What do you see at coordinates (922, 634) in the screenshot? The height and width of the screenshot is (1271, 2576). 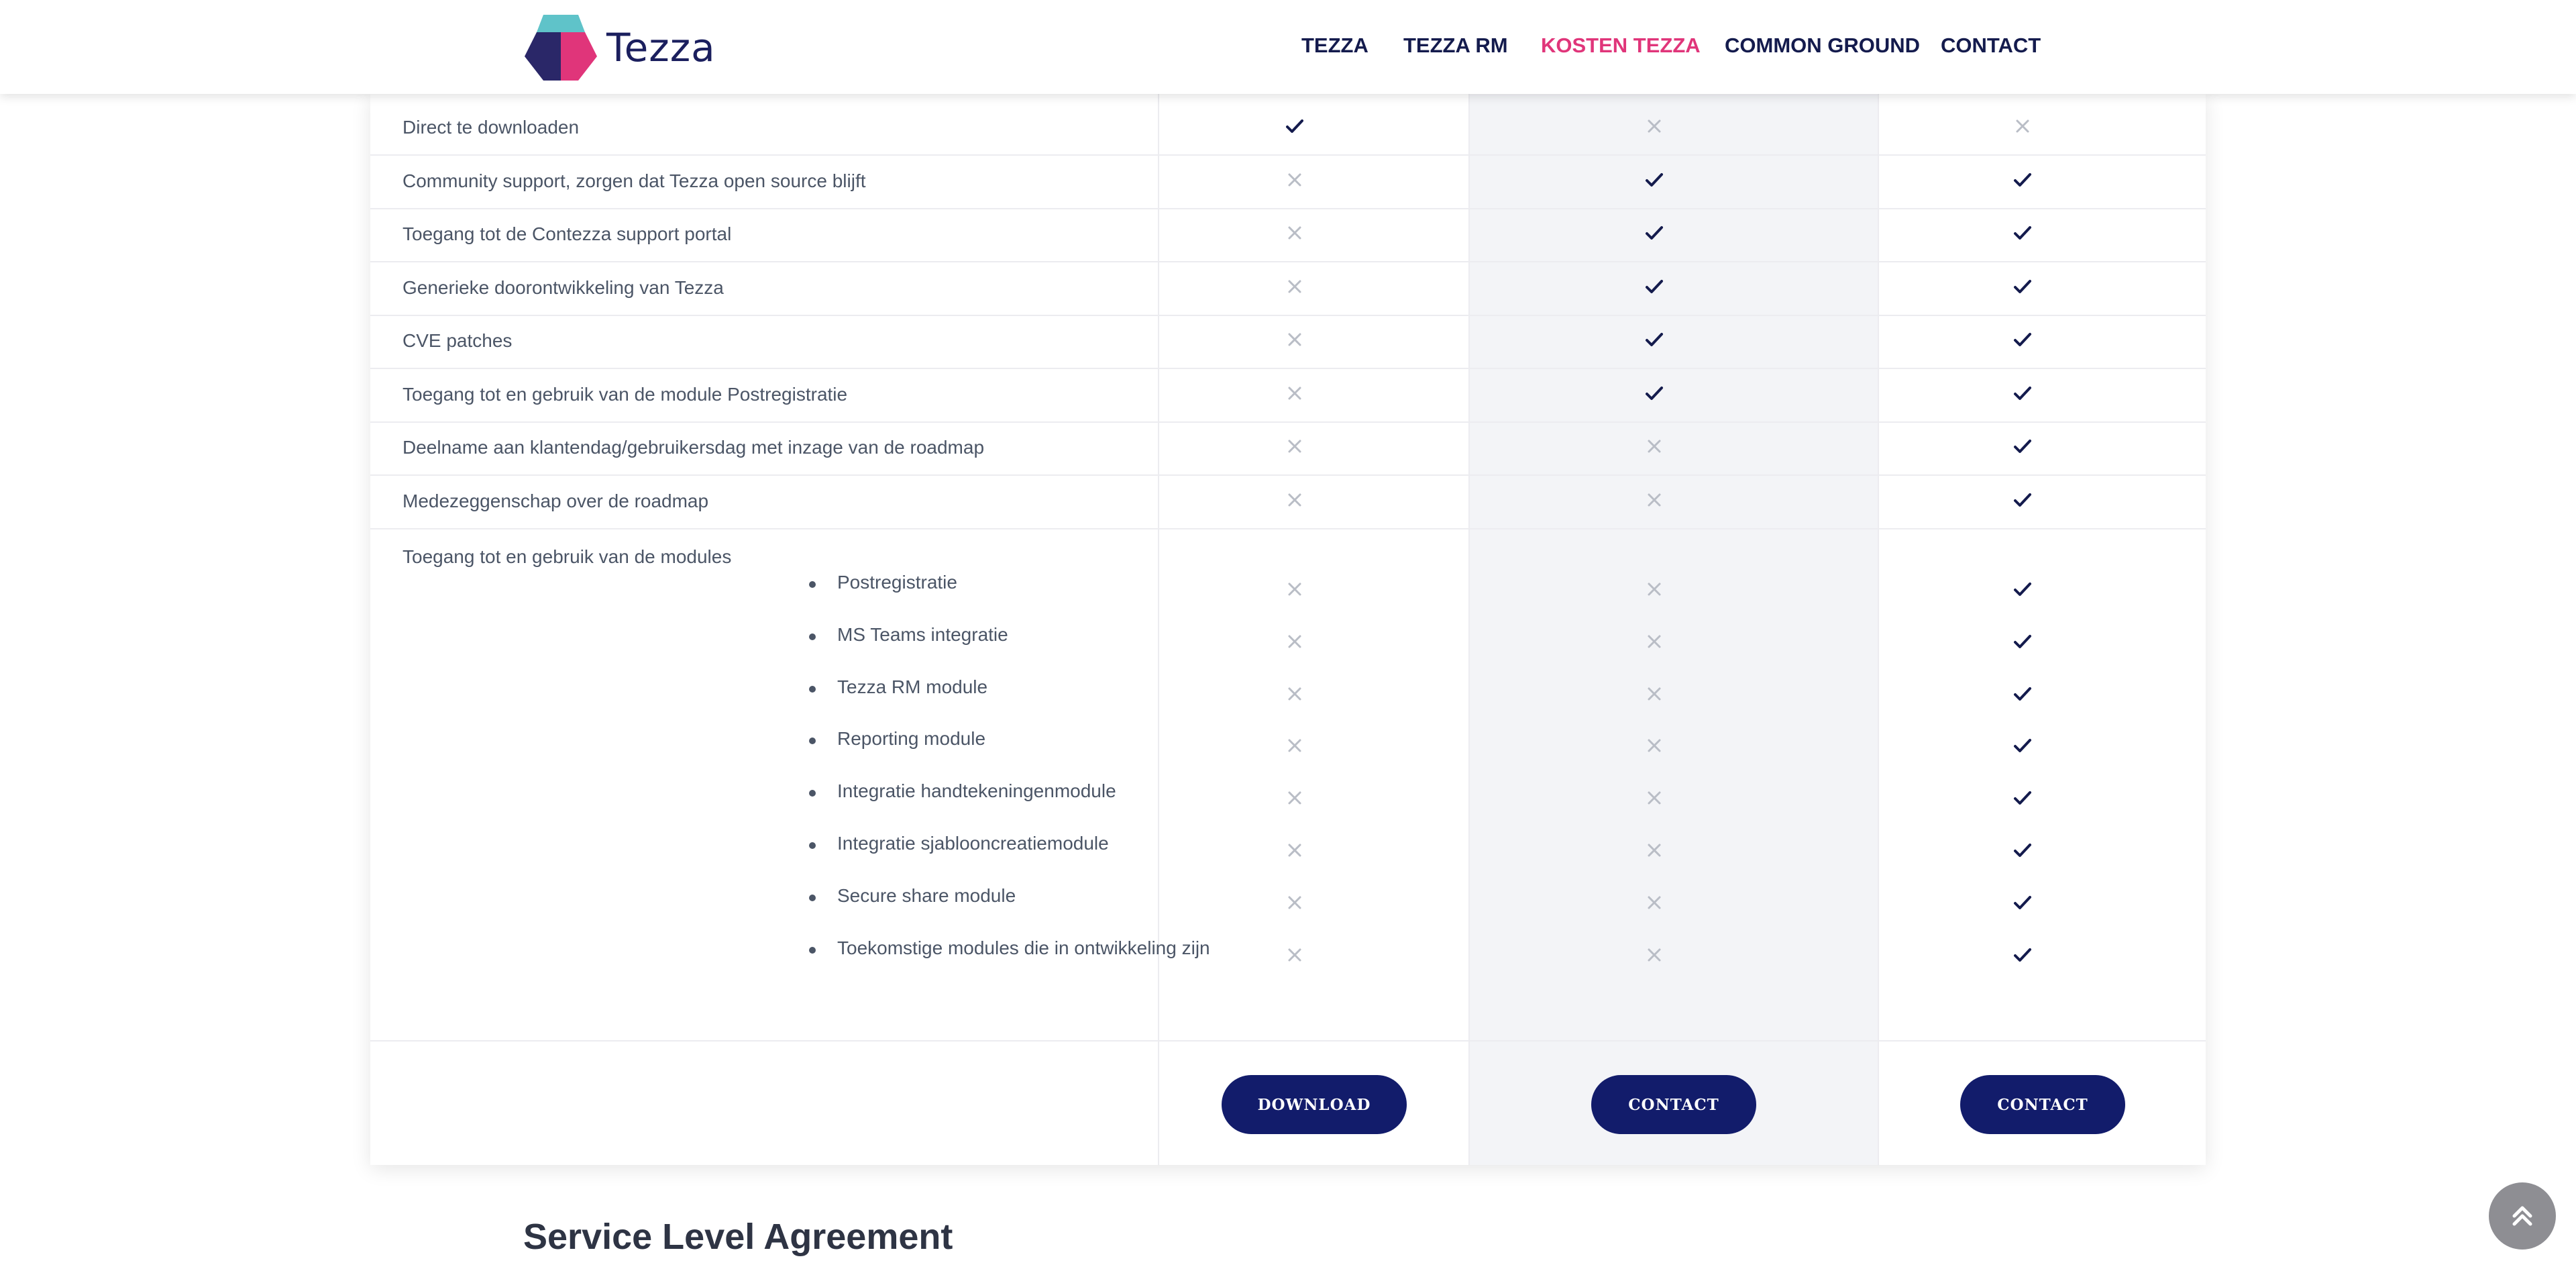 I see `module-label: MS Teams integratie` at bounding box center [922, 634].